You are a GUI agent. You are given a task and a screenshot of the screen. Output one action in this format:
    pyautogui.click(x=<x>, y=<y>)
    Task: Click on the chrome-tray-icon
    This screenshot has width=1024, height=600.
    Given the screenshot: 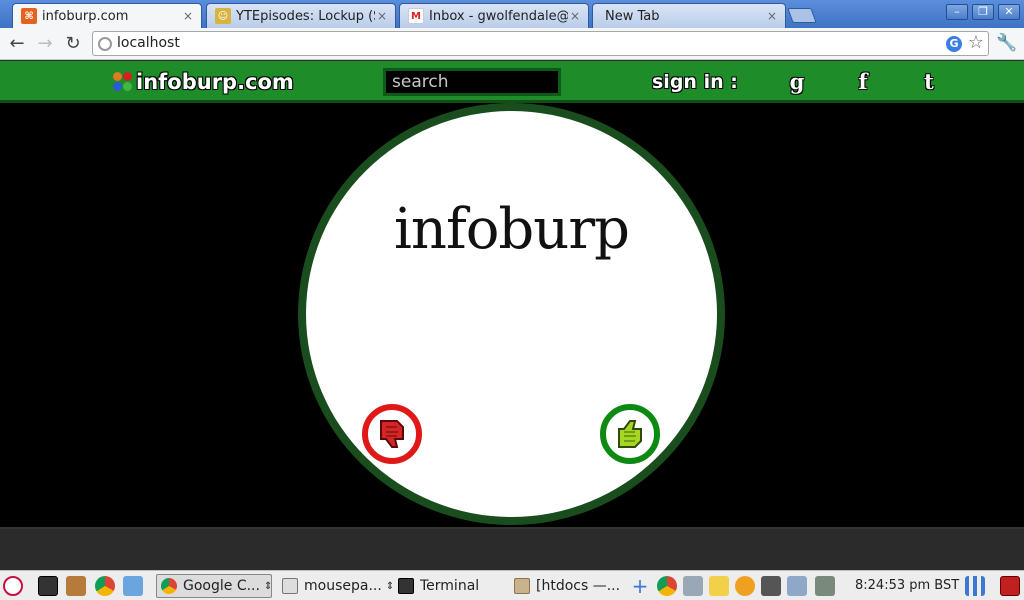 What is the action you would take?
    pyautogui.click(x=667, y=586)
    